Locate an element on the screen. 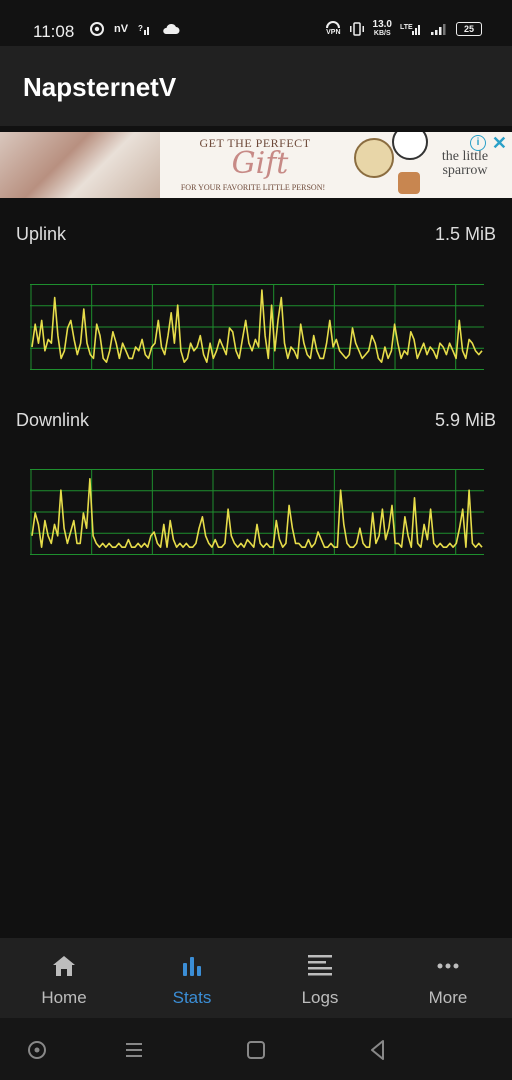 Image resolution: width=512 pixels, height=1080 pixels. nav-home-label: Home is located at coordinates (64, 997).